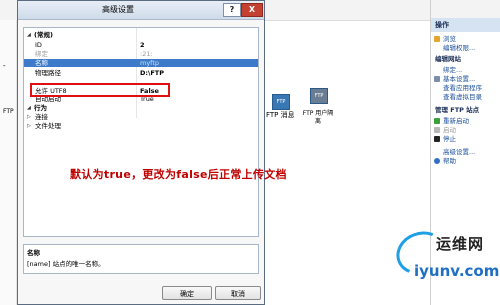 Image resolution: width=500 pixels, height=305 pixels. What do you see at coordinates (40, 108) in the screenshot?
I see `category-label: 行为` at bounding box center [40, 108].